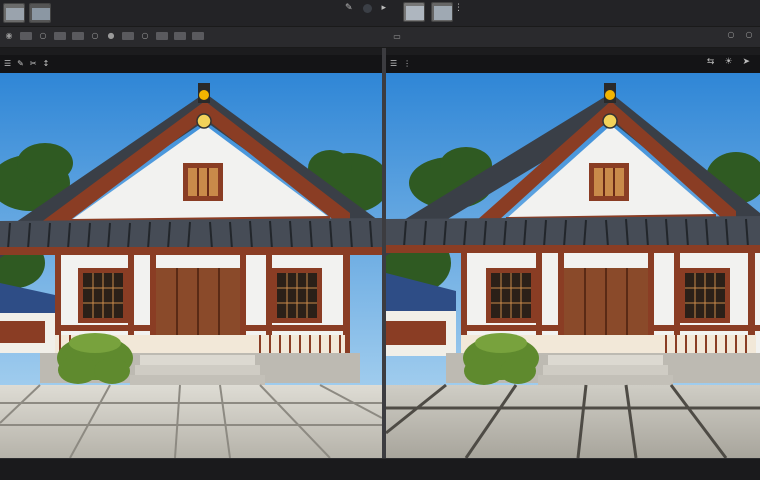 This screenshot has height=480, width=760. Describe the element at coordinates (33, 64) in the screenshot. I see `eraser-icon: ✂` at that location.